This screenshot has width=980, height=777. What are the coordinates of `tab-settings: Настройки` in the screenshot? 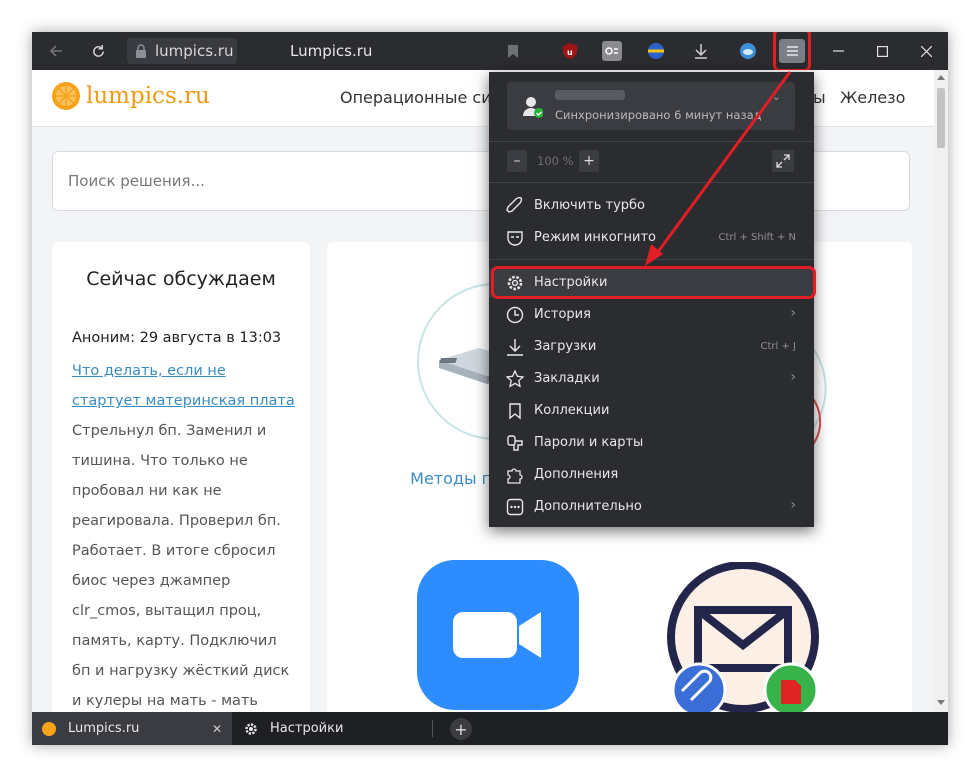 It's located at (333, 728).